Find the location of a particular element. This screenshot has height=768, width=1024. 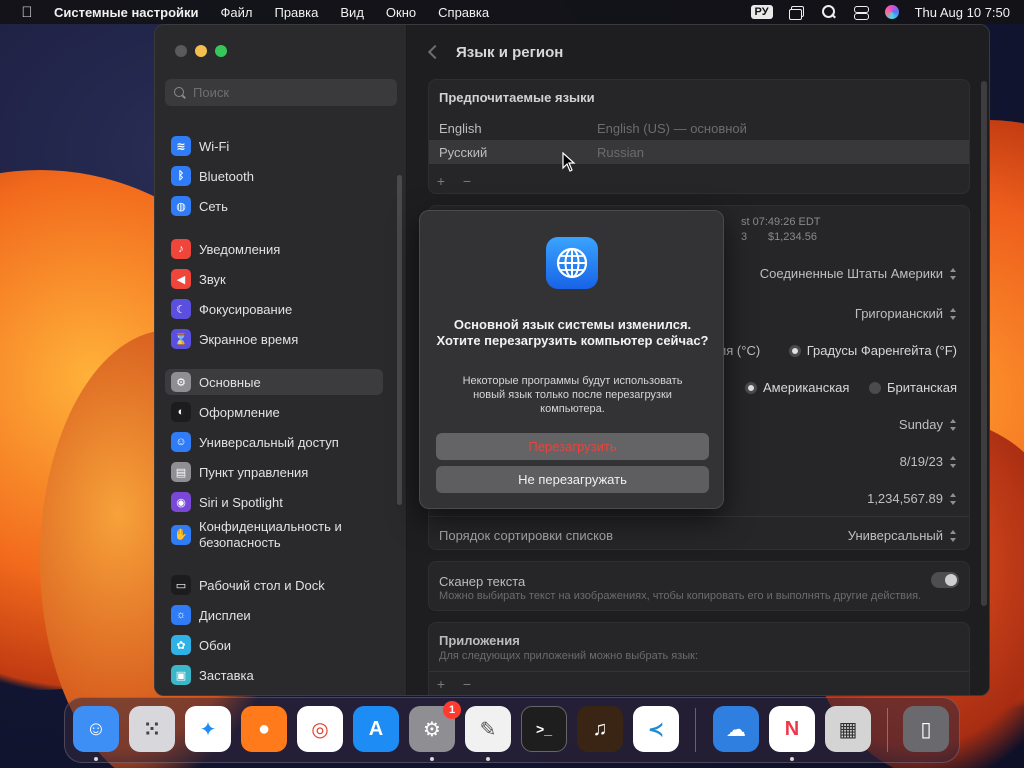

sidebar-item-label: Сеть is located at coordinates (213, 206).